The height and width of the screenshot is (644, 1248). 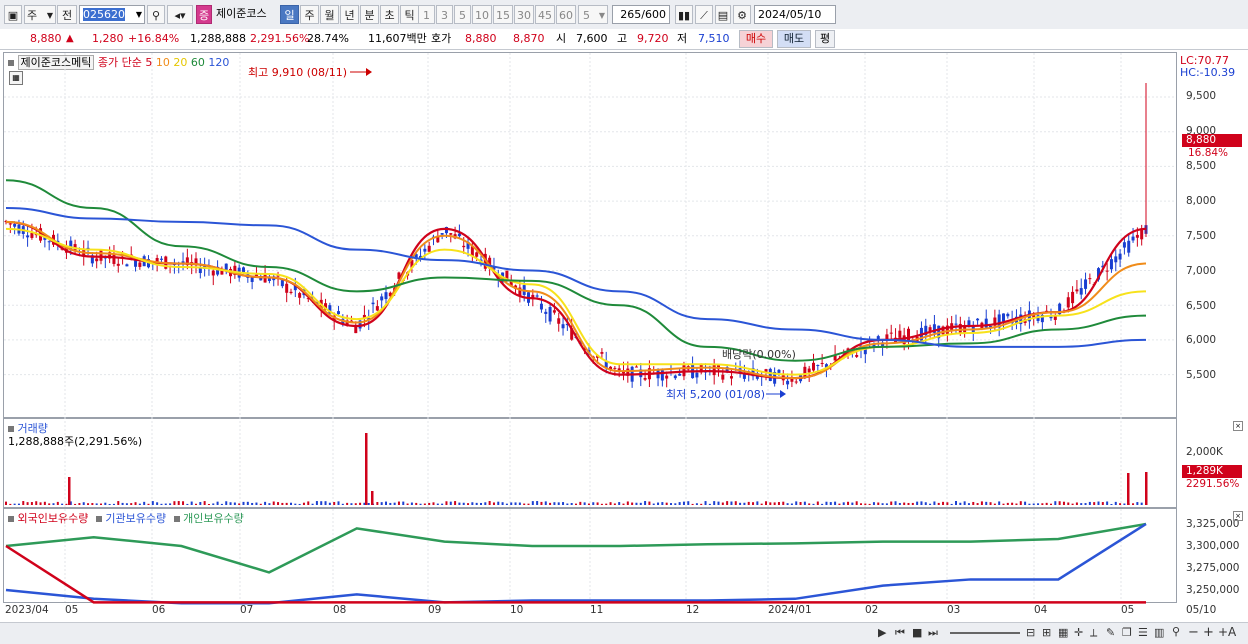 I want to click on individual-line, so click(x=576, y=548).